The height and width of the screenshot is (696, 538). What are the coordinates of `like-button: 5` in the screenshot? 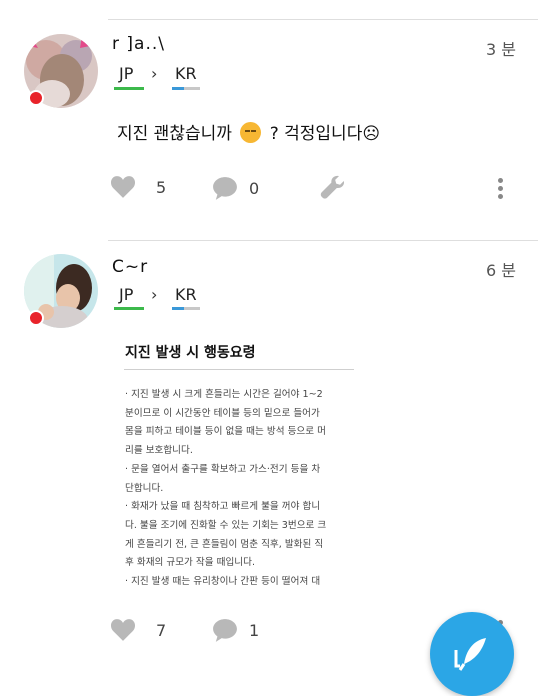 It's located at (138, 187).